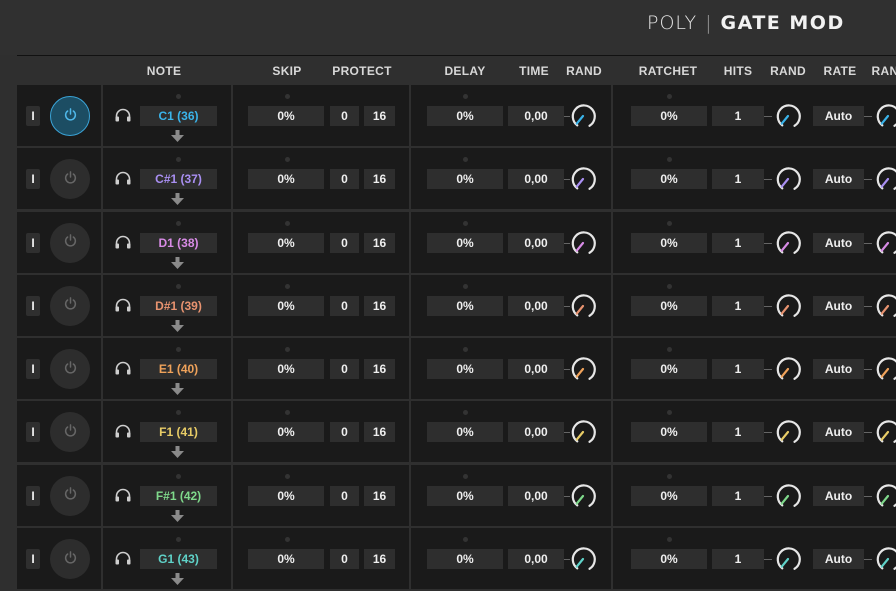  Describe the element at coordinates (178, 432) in the screenshot. I see `note-selector: F1 (41)` at that location.